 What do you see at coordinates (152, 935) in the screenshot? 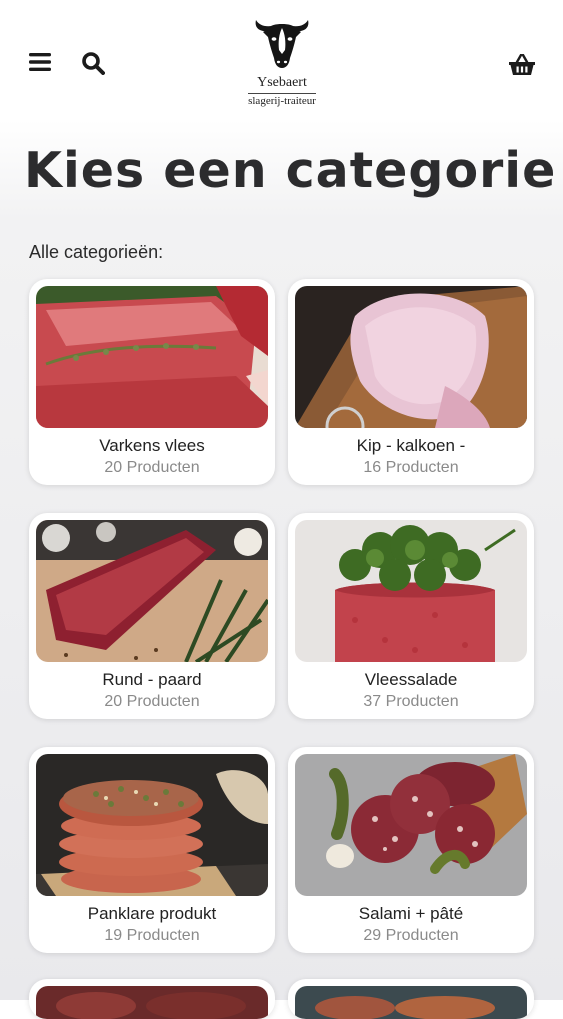
I see `category-count: 19 Producten` at bounding box center [152, 935].